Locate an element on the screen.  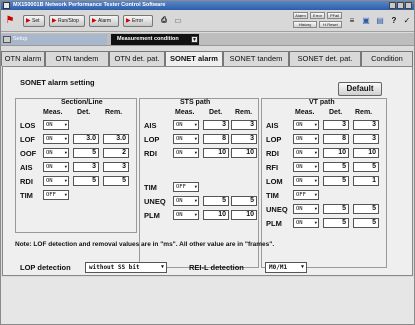
vt-rdi-det-field: 10 is located at coordinates (336, 153).